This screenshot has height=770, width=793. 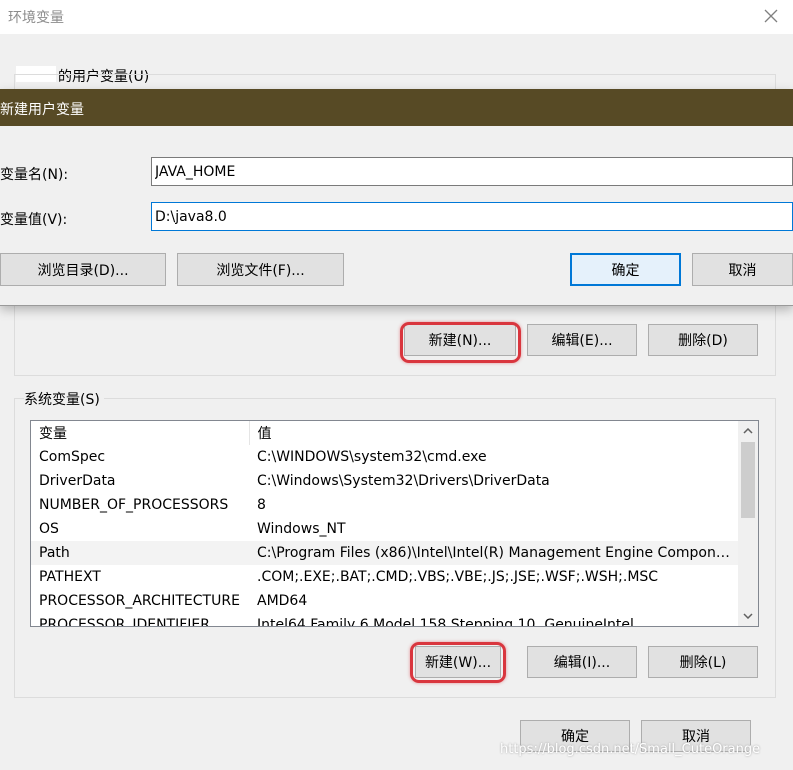 I want to click on var-value: Windows_NT, so click(x=301, y=529).